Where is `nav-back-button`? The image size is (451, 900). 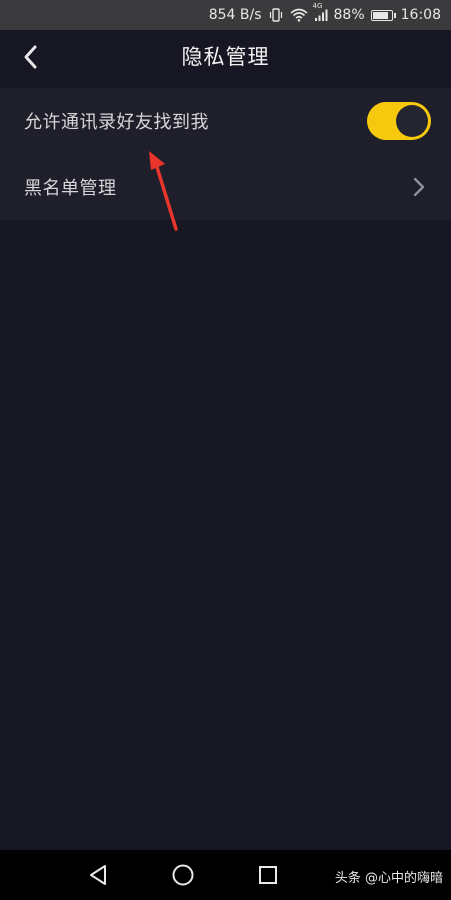 nav-back-button is located at coordinates (98, 875).